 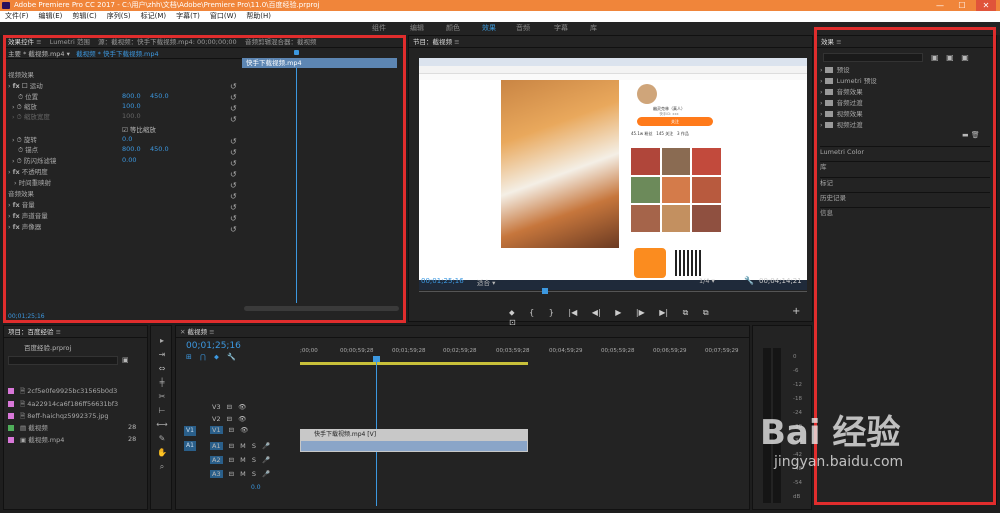 What do you see at coordinates (962, 5) in the screenshot?
I see `maximize-button: ☐` at bounding box center [962, 5].